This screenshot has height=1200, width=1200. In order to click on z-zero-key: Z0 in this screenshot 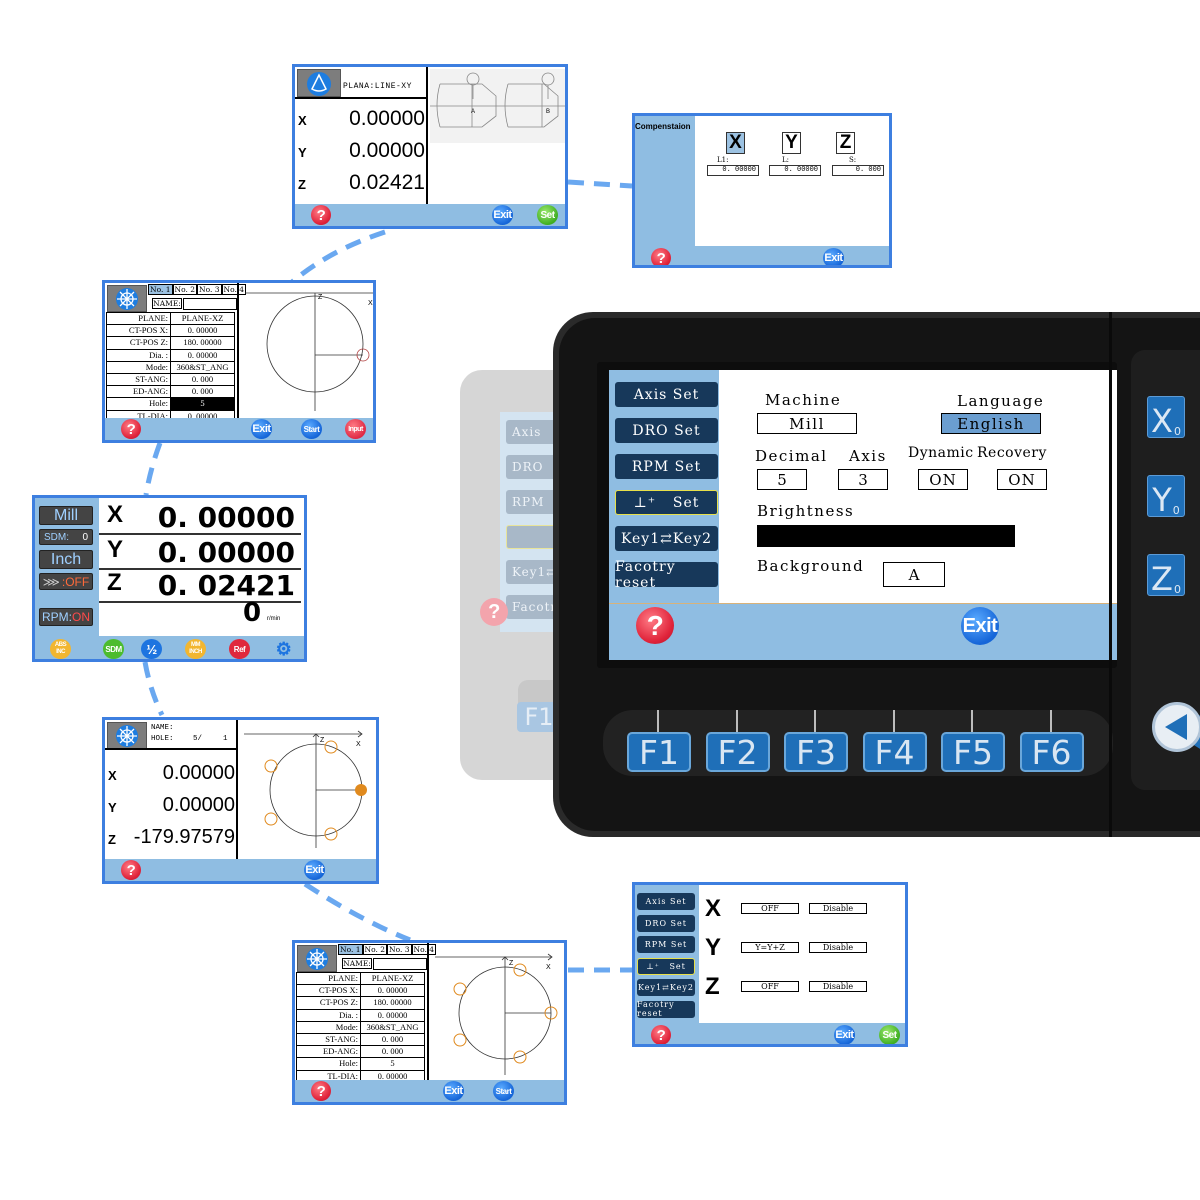, I will do `click(1166, 575)`.